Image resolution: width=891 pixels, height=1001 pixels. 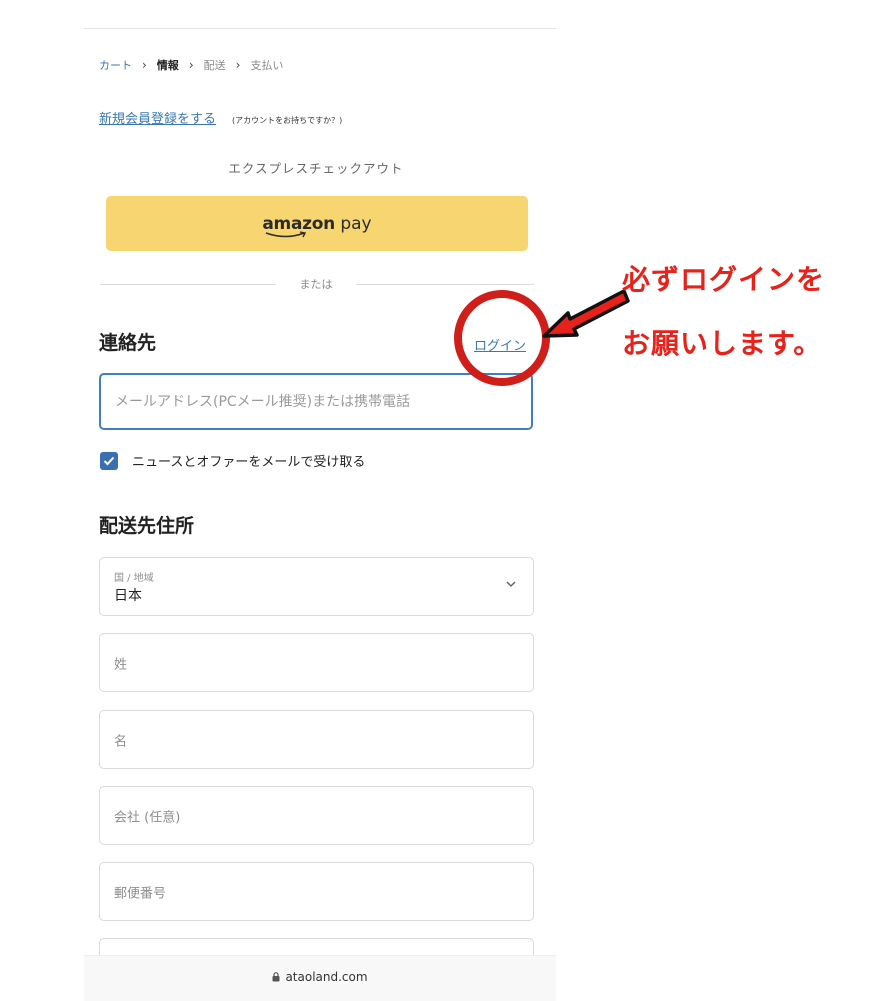 I want to click on annotation-circle, so click(x=502, y=338).